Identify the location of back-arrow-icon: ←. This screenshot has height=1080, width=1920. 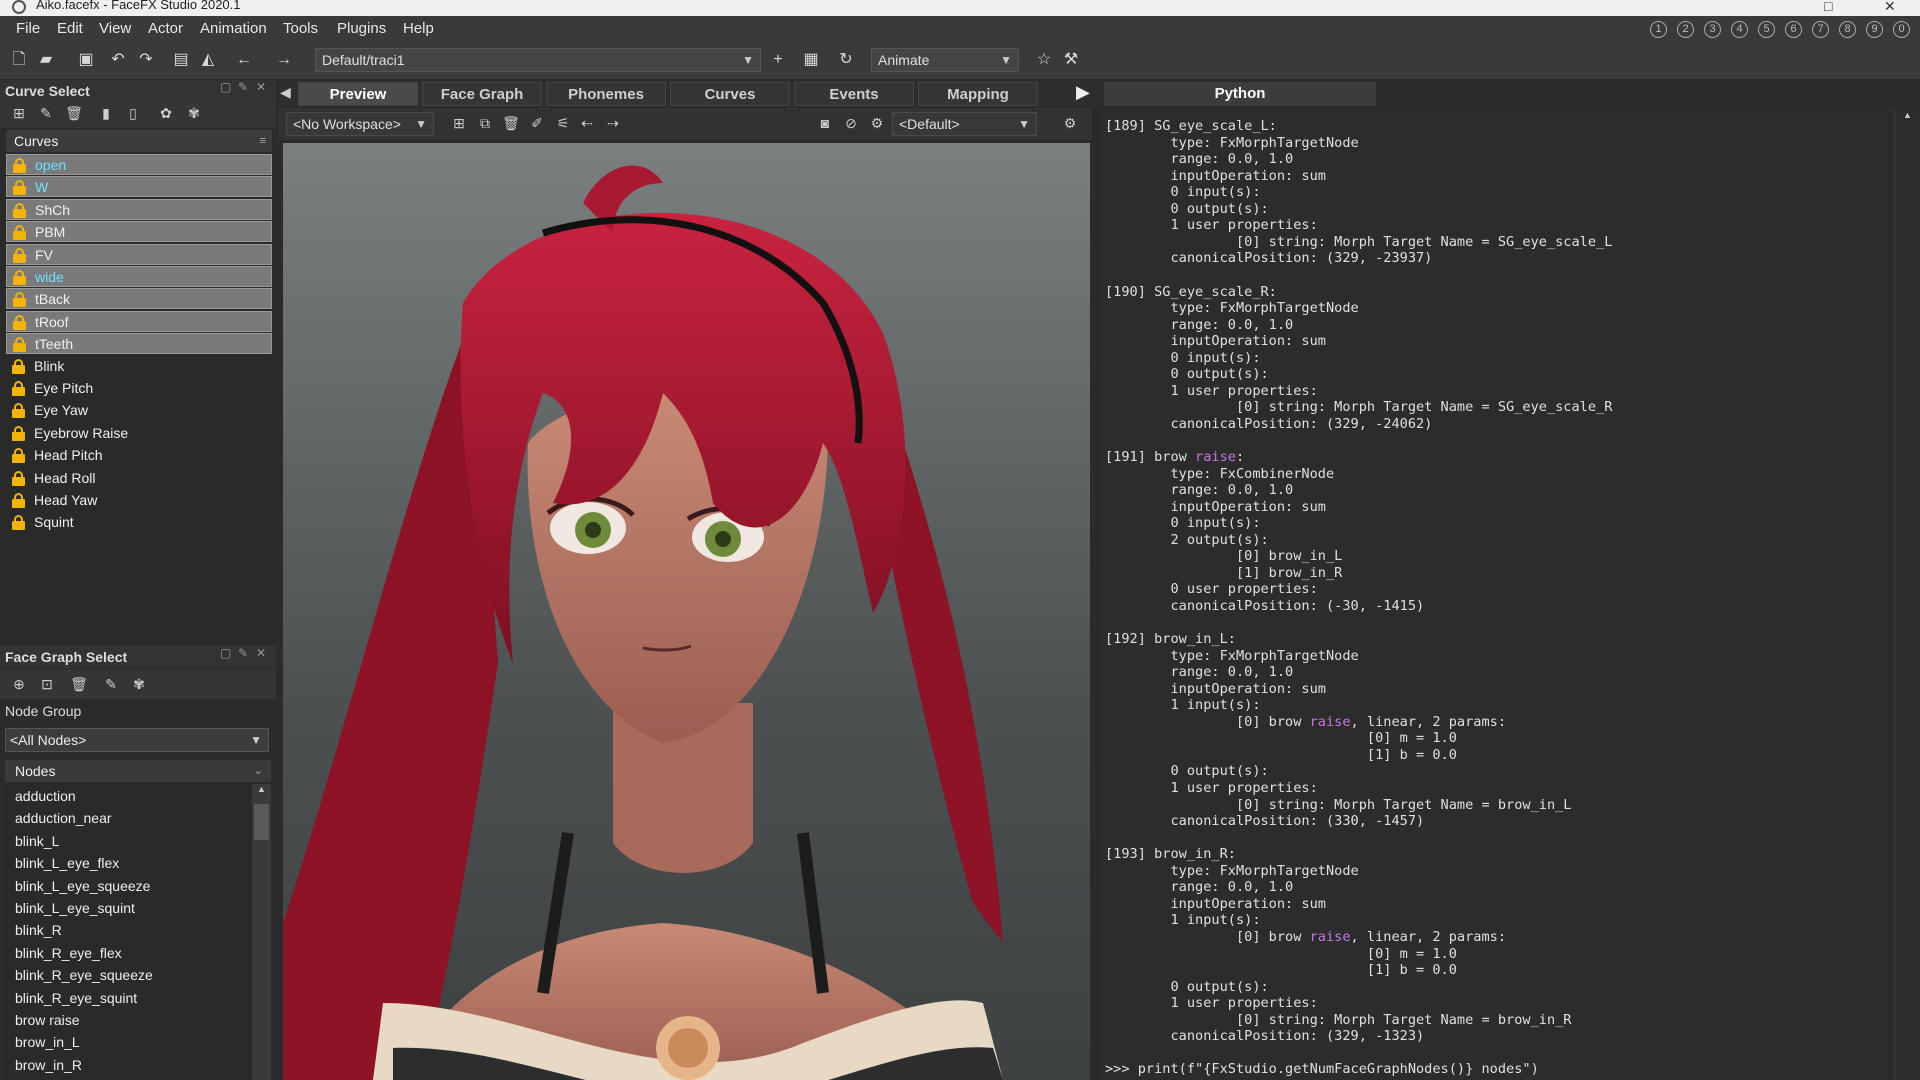
(244, 60).